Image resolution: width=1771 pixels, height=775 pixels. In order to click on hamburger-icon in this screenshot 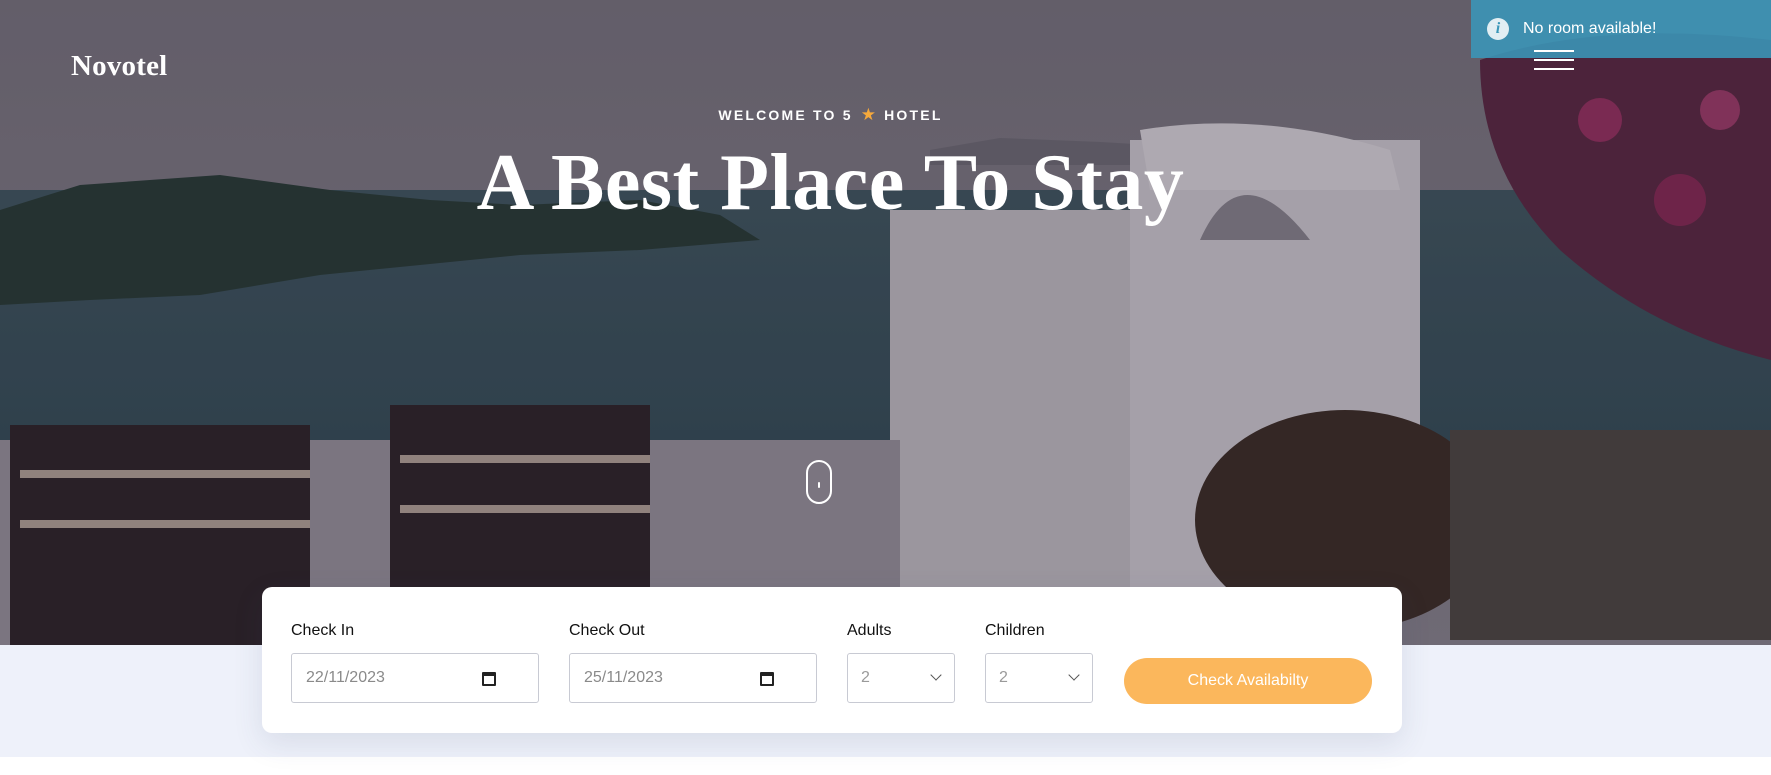, I will do `click(1554, 60)`.